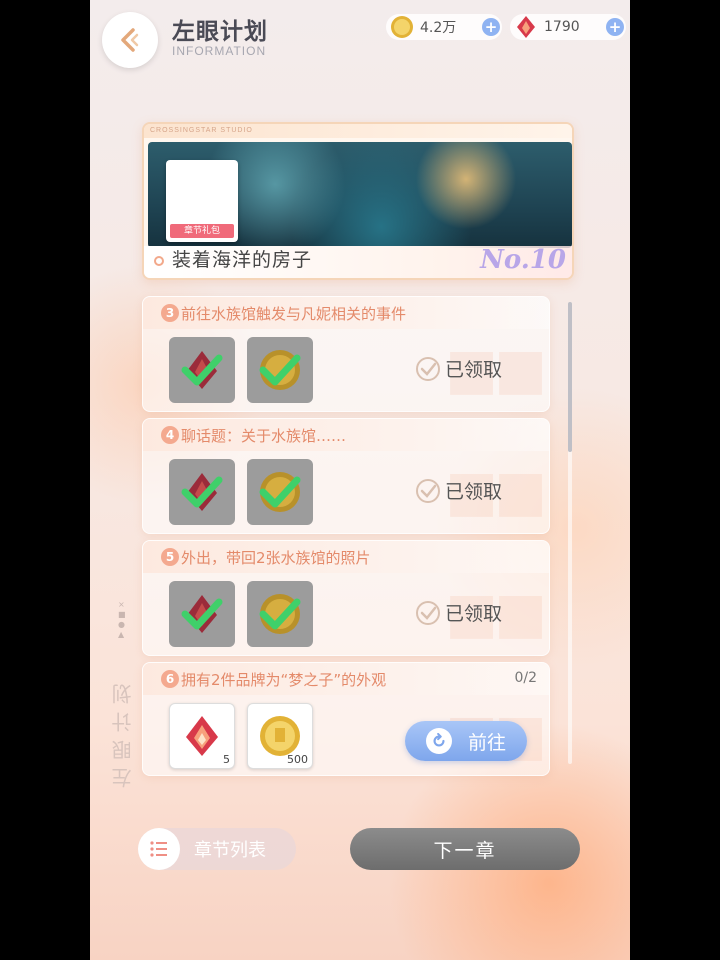 The image size is (720, 960). What do you see at coordinates (358, 261) in the screenshot?
I see `banner-title-bar: 装着海洋的房子 No.10` at bounding box center [358, 261].